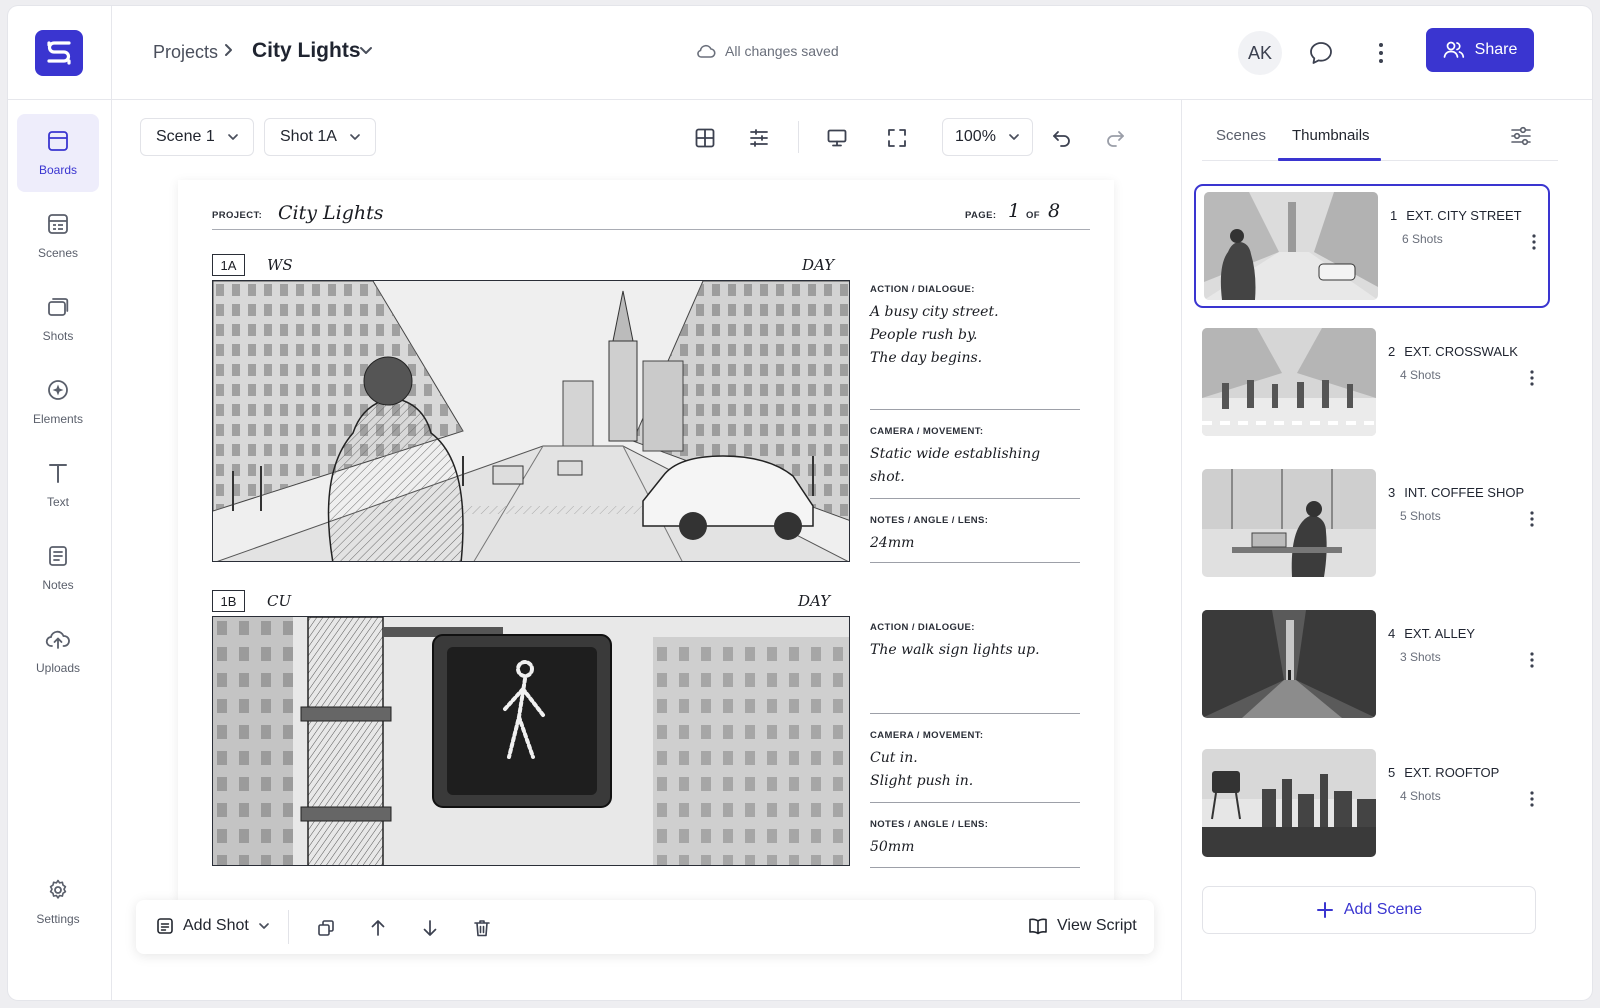 This screenshot has height=1008, width=1600. Describe the element at coordinates (1116, 138) in the screenshot. I see `redo-icon` at that location.